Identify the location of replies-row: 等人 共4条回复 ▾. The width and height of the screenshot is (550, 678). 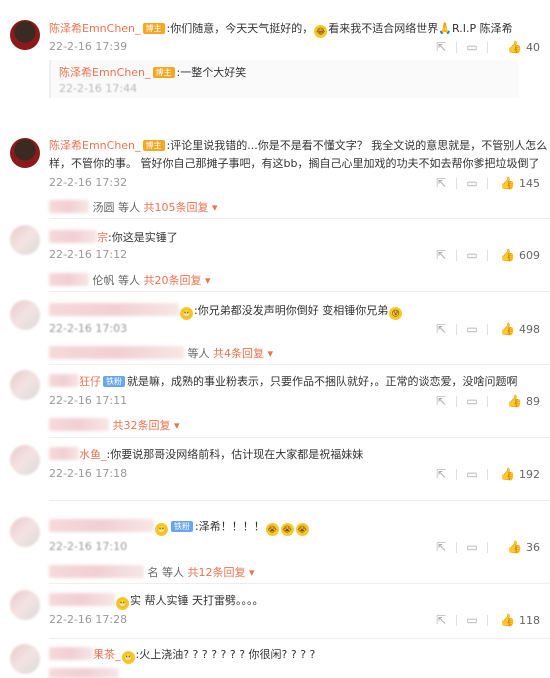
(161, 353).